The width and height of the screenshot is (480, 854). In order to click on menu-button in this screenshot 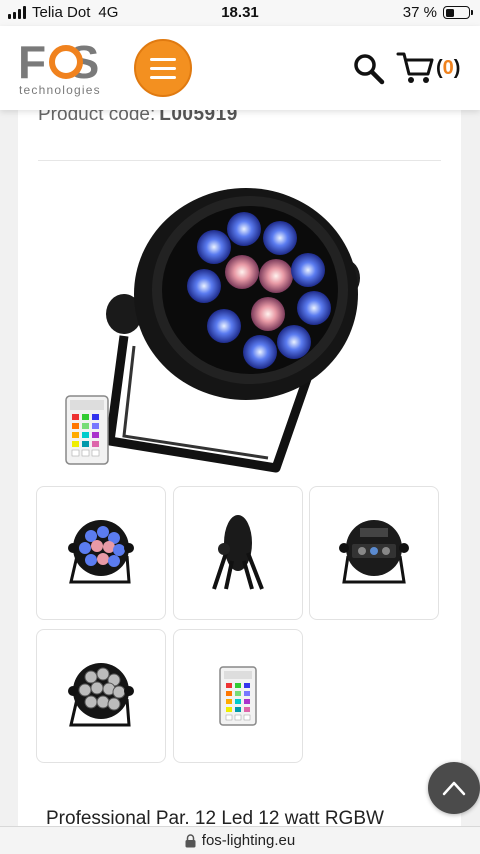, I will do `click(163, 68)`.